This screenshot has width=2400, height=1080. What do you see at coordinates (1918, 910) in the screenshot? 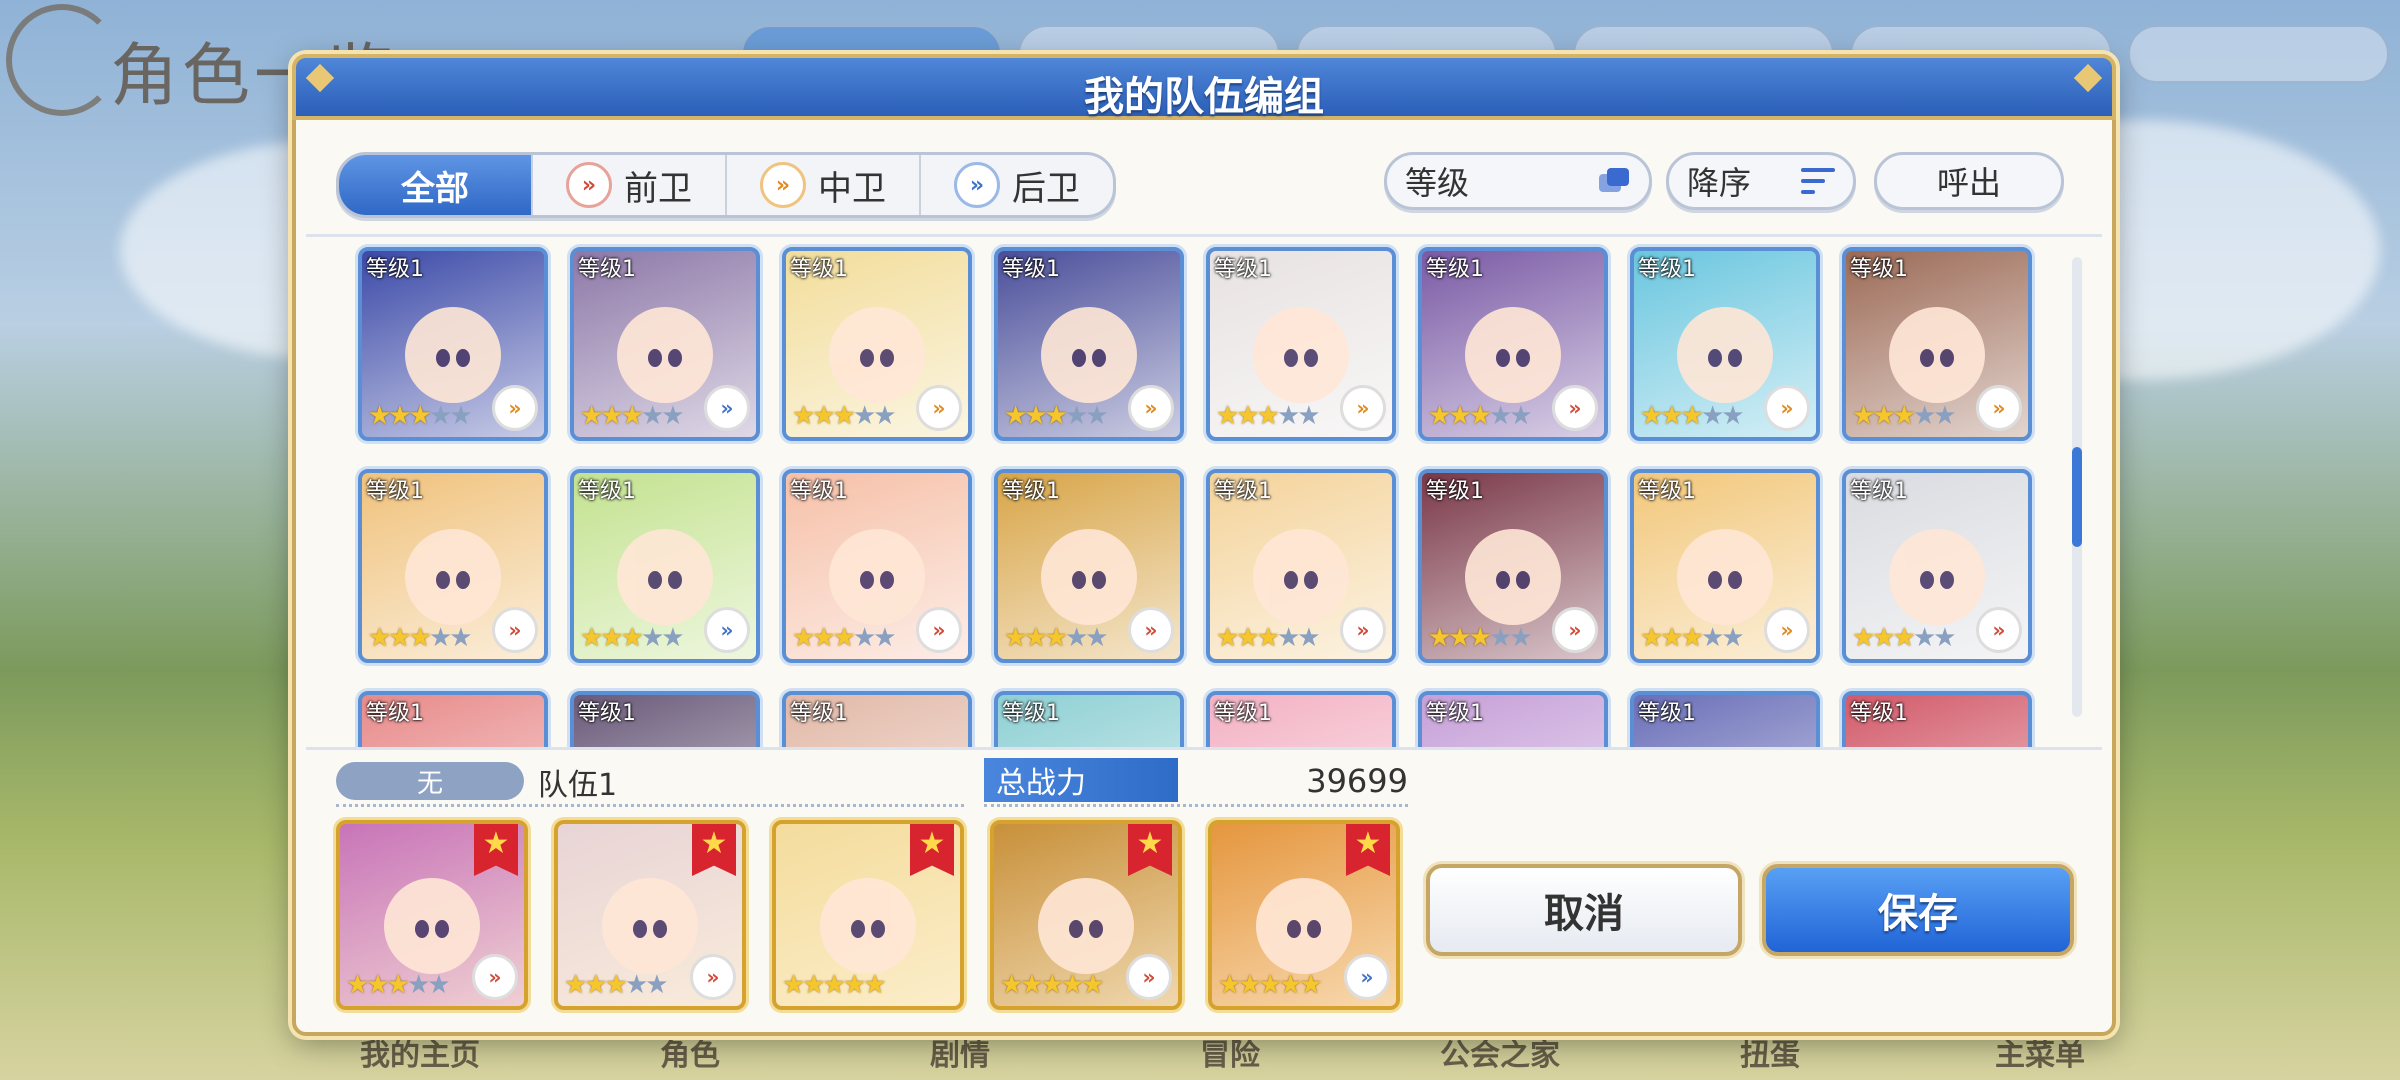
I see `save-button: 保存` at bounding box center [1918, 910].